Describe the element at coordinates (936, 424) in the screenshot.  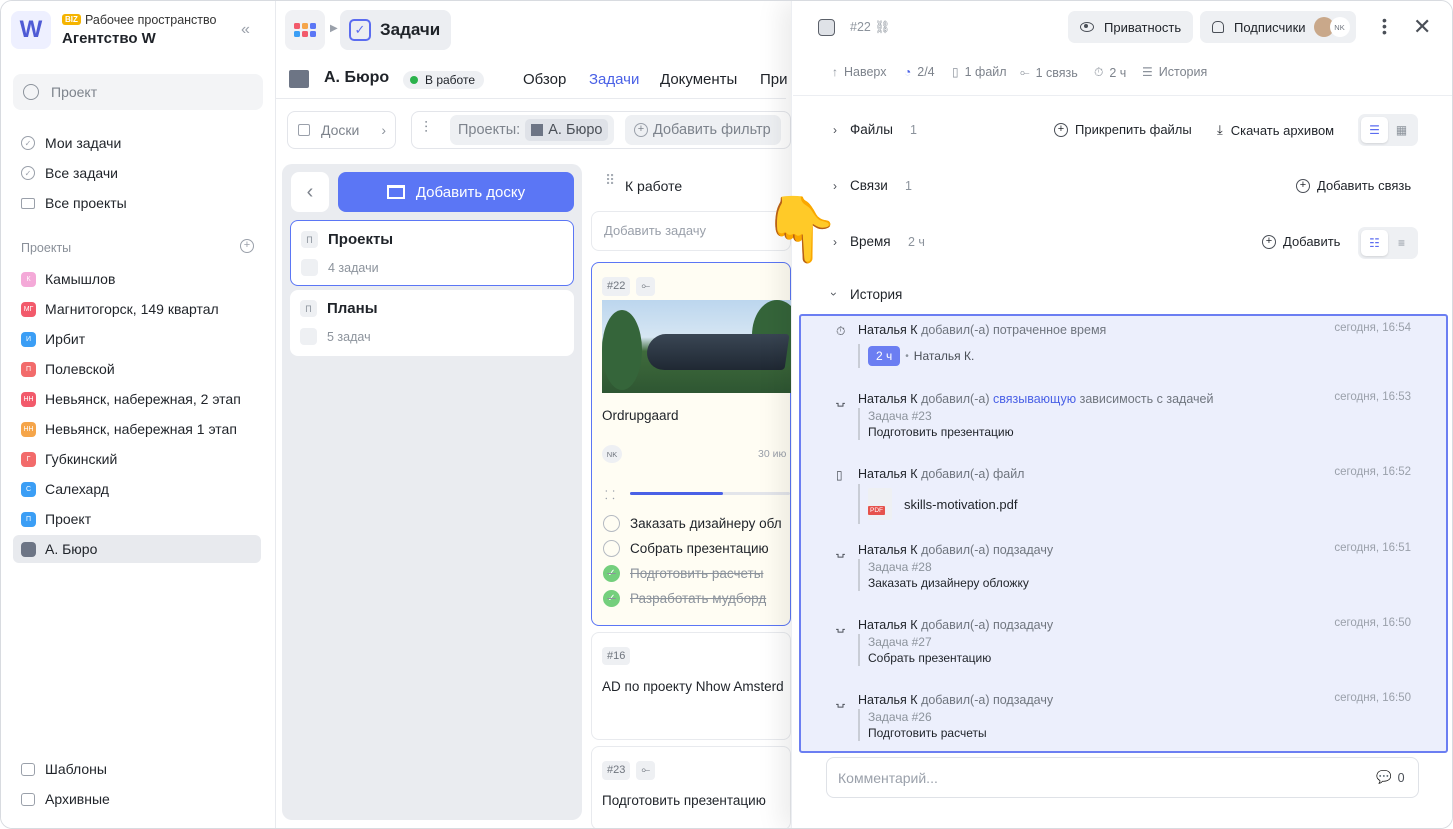
I see `history-task-reference: Задача #23 Подготовить презентацию` at that location.